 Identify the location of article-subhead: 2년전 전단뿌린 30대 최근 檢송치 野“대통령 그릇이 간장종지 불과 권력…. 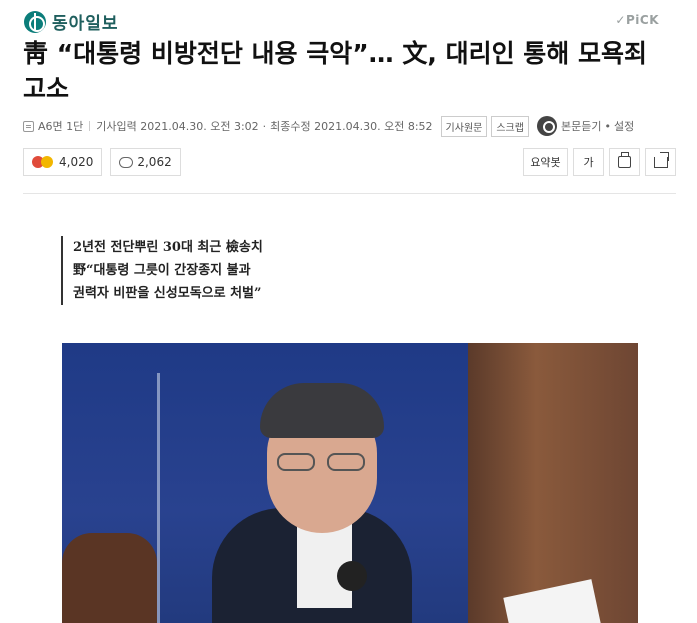
(162, 270).